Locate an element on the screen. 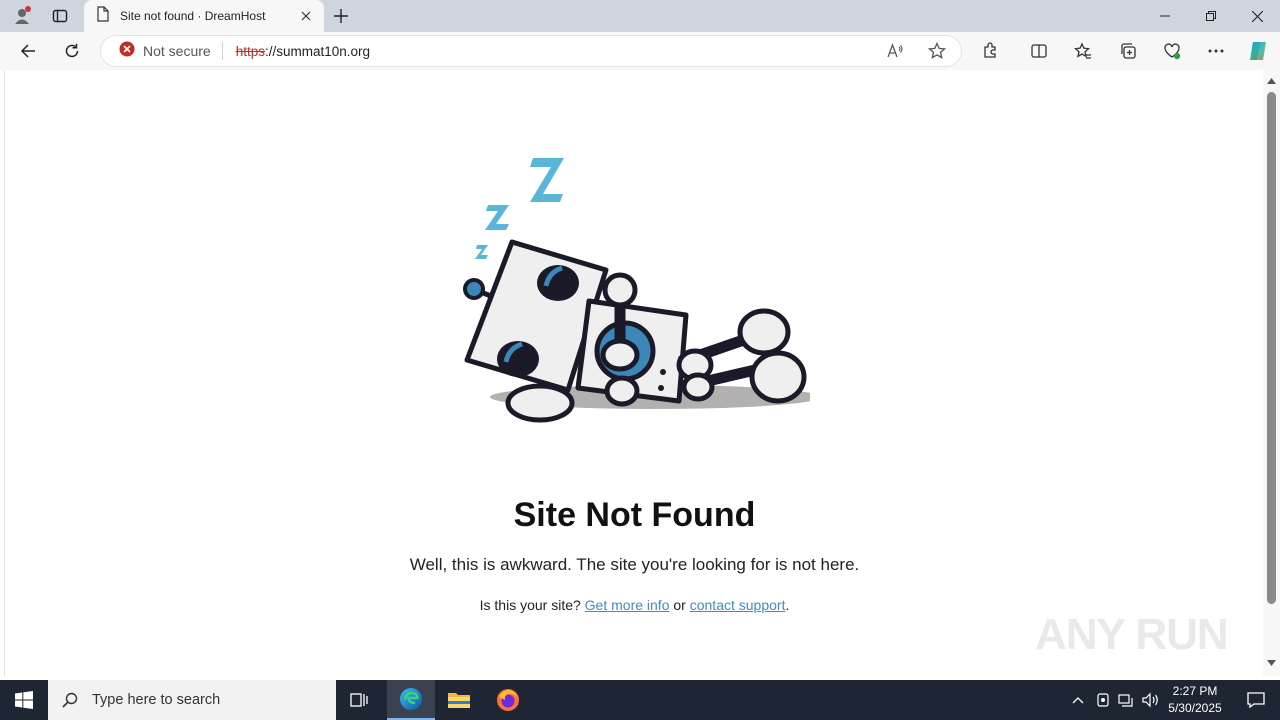  tab-active: Site not found · DreamHost is located at coordinates (204, 16).